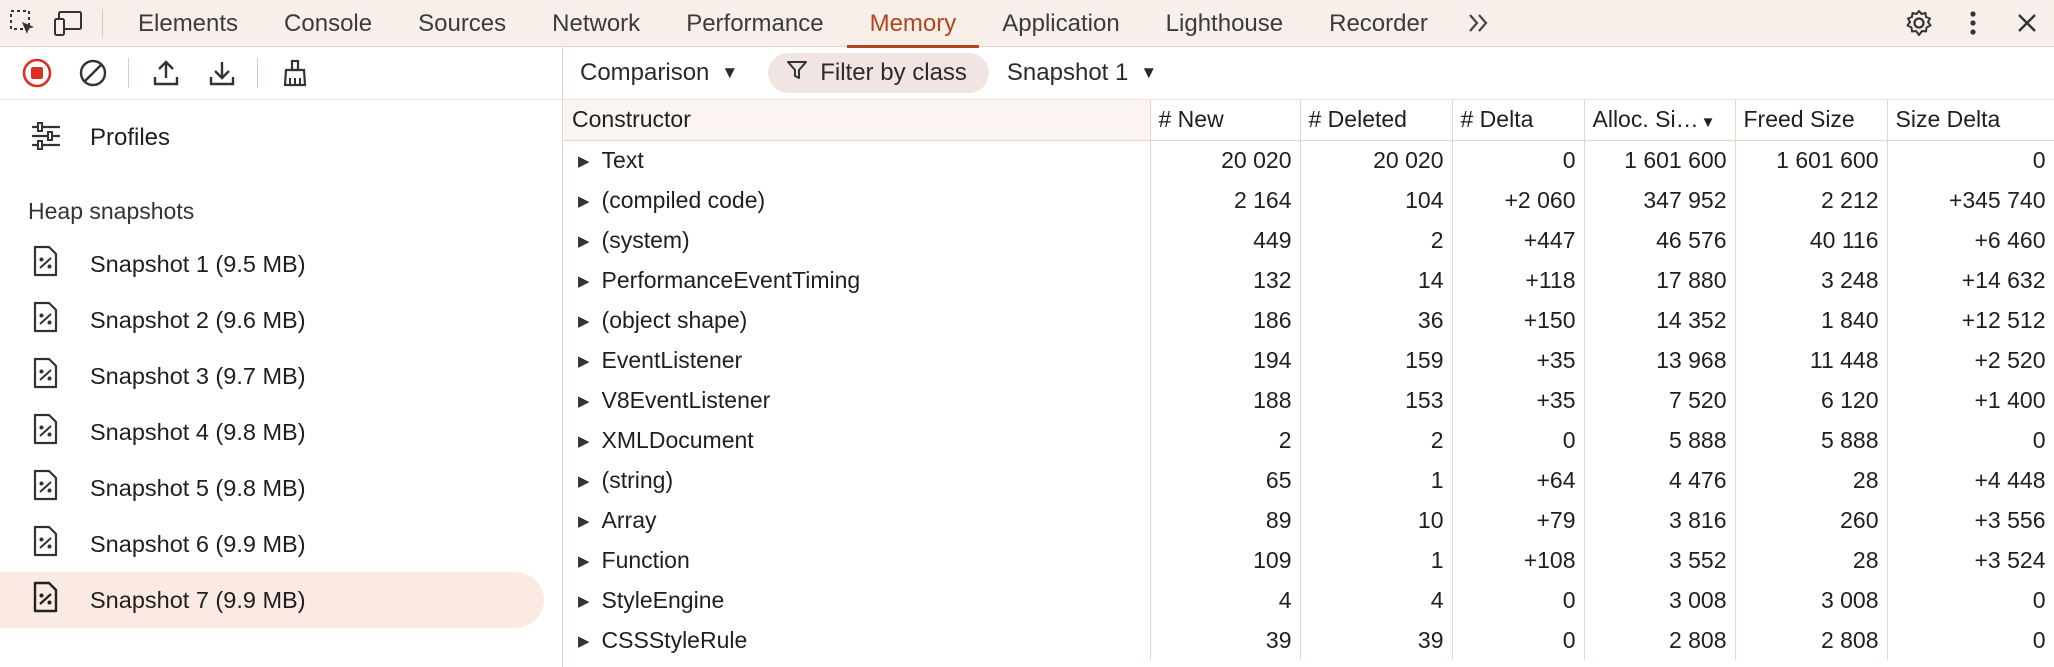 The width and height of the screenshot is (2054, 667). What do you see at coordinates (659, 73) in the screenshot?
I see `view-mode-dropdown: Comparison ▼` at bounding box center [659, 73].